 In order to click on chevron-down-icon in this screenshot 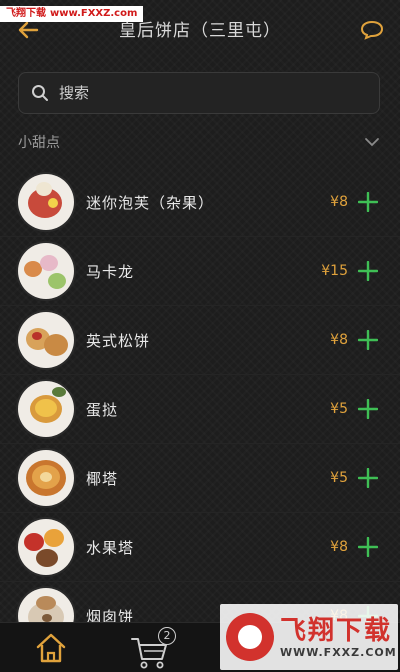, I will do `click(372, 142)`.